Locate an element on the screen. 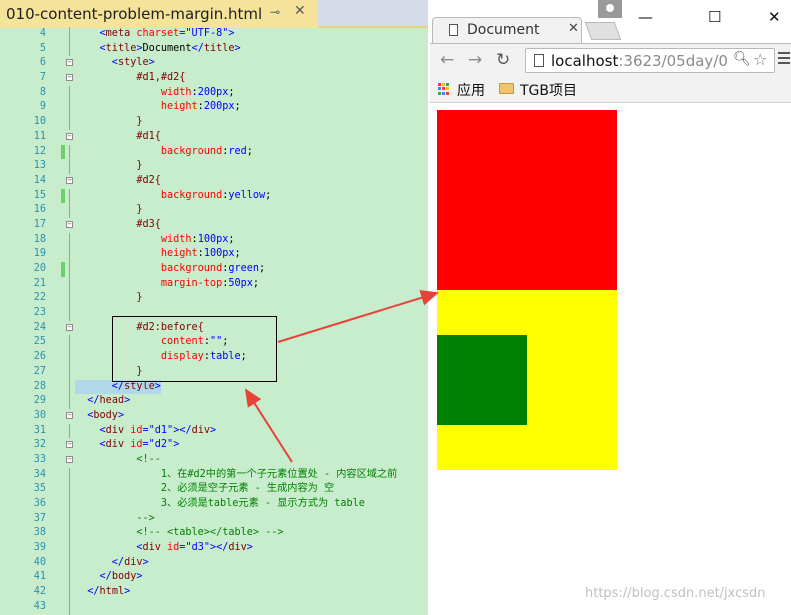 This screenshot has height=615, width=791. bookmark-star-icon: ☆ is located at coordinates (760, 59).